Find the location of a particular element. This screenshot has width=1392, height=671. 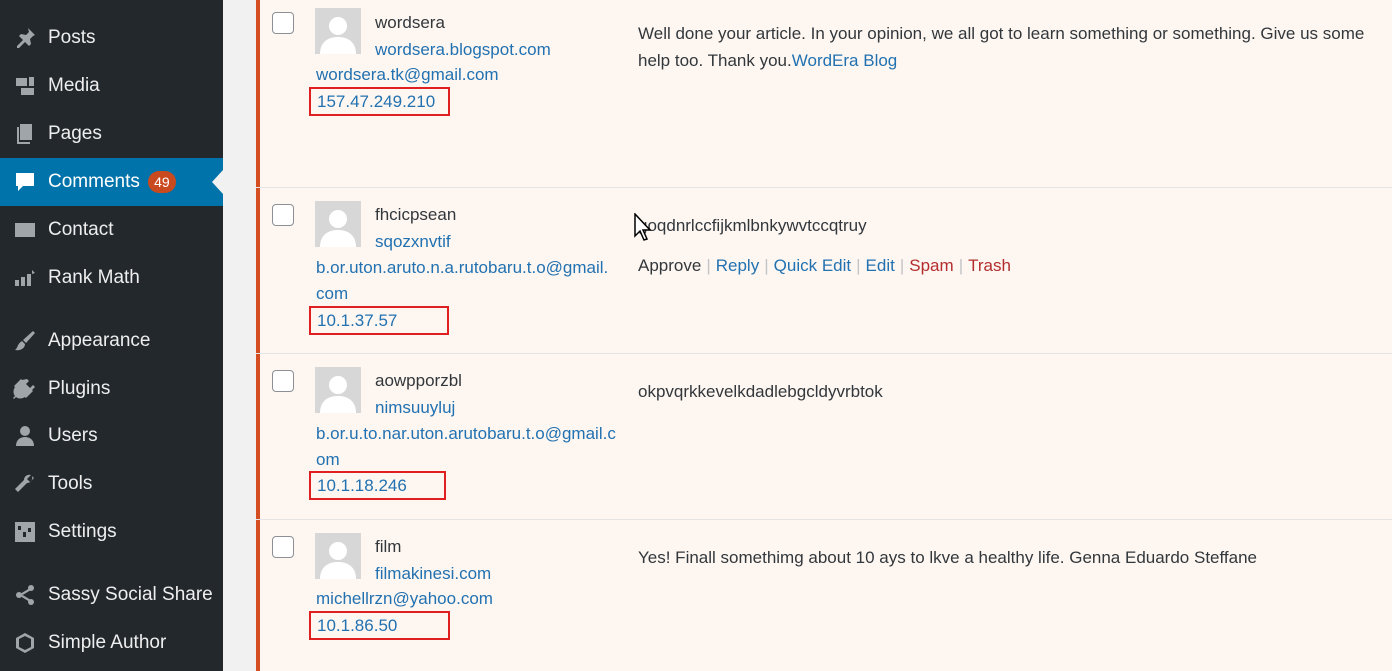

comment-author-ip: 157.47.249.210 is located at coordinates (376, 102).